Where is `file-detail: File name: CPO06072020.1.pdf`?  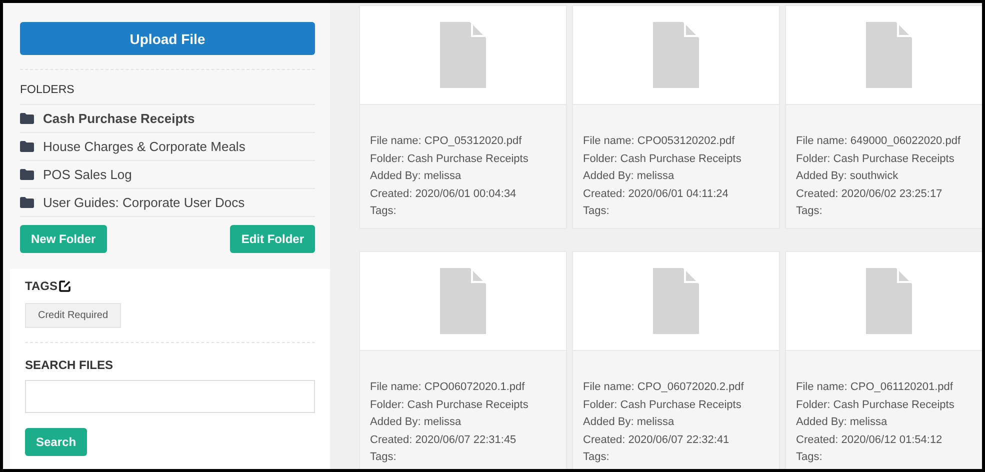 file-detail: File name: CPO06072020.1.pdf is located at coordinates (448, 387).